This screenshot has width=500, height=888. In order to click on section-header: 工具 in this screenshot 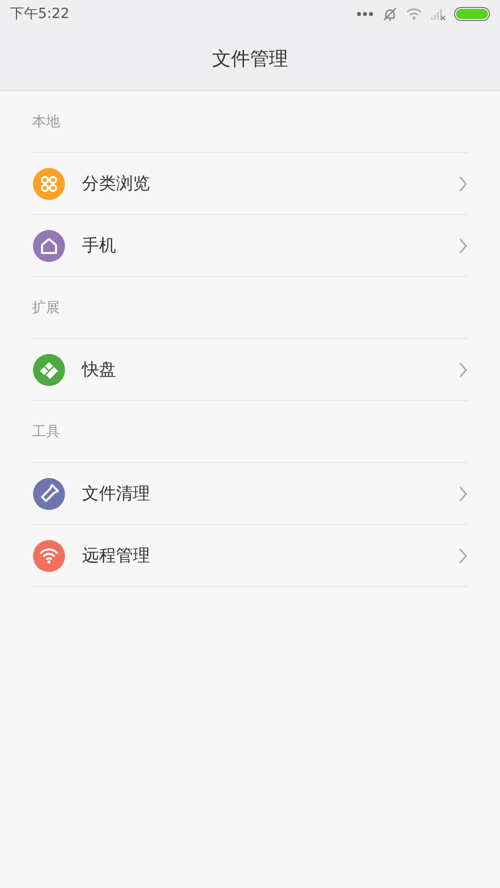, I will do `click(250, 432)`.